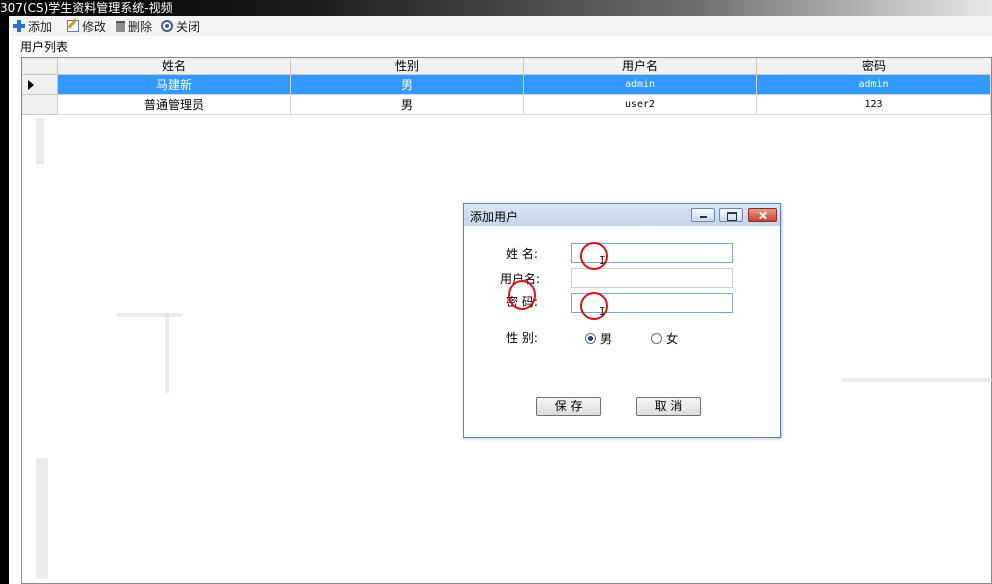 The image size is (992, 584). I want to click on radio-unselected-icon, so click(656, 338).